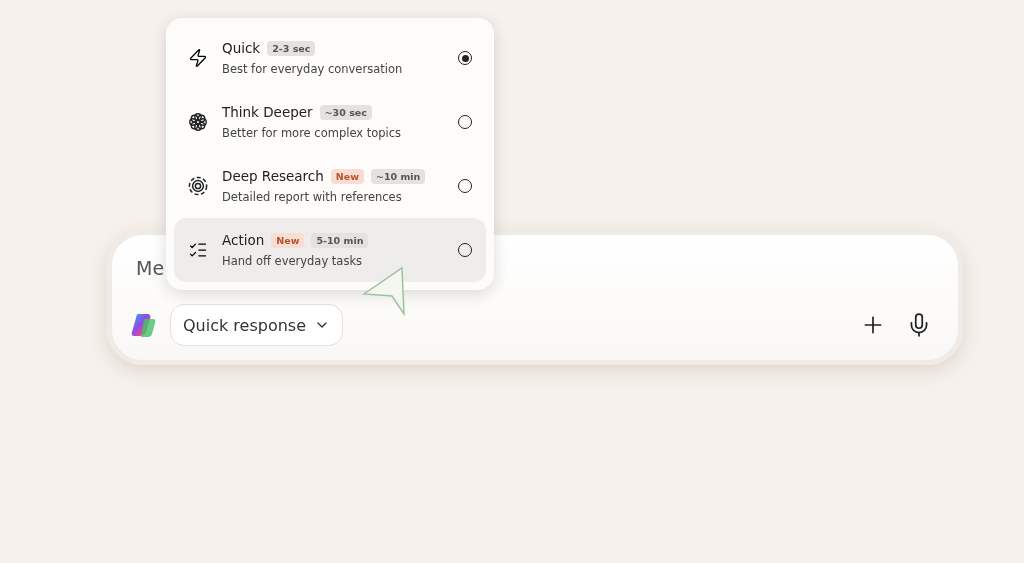  I want to click on mode-description: Hand off everyday tasks, so click(293, 261).